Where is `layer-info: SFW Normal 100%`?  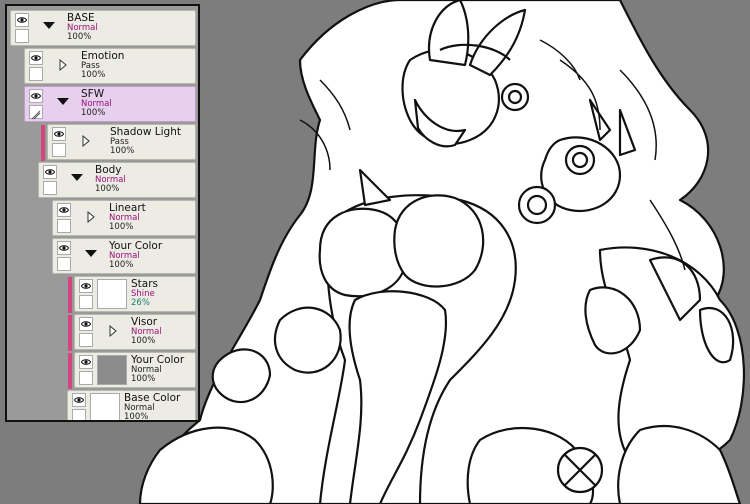 layer-info: SFW Normal 100% is located at coordinates (96, 103).